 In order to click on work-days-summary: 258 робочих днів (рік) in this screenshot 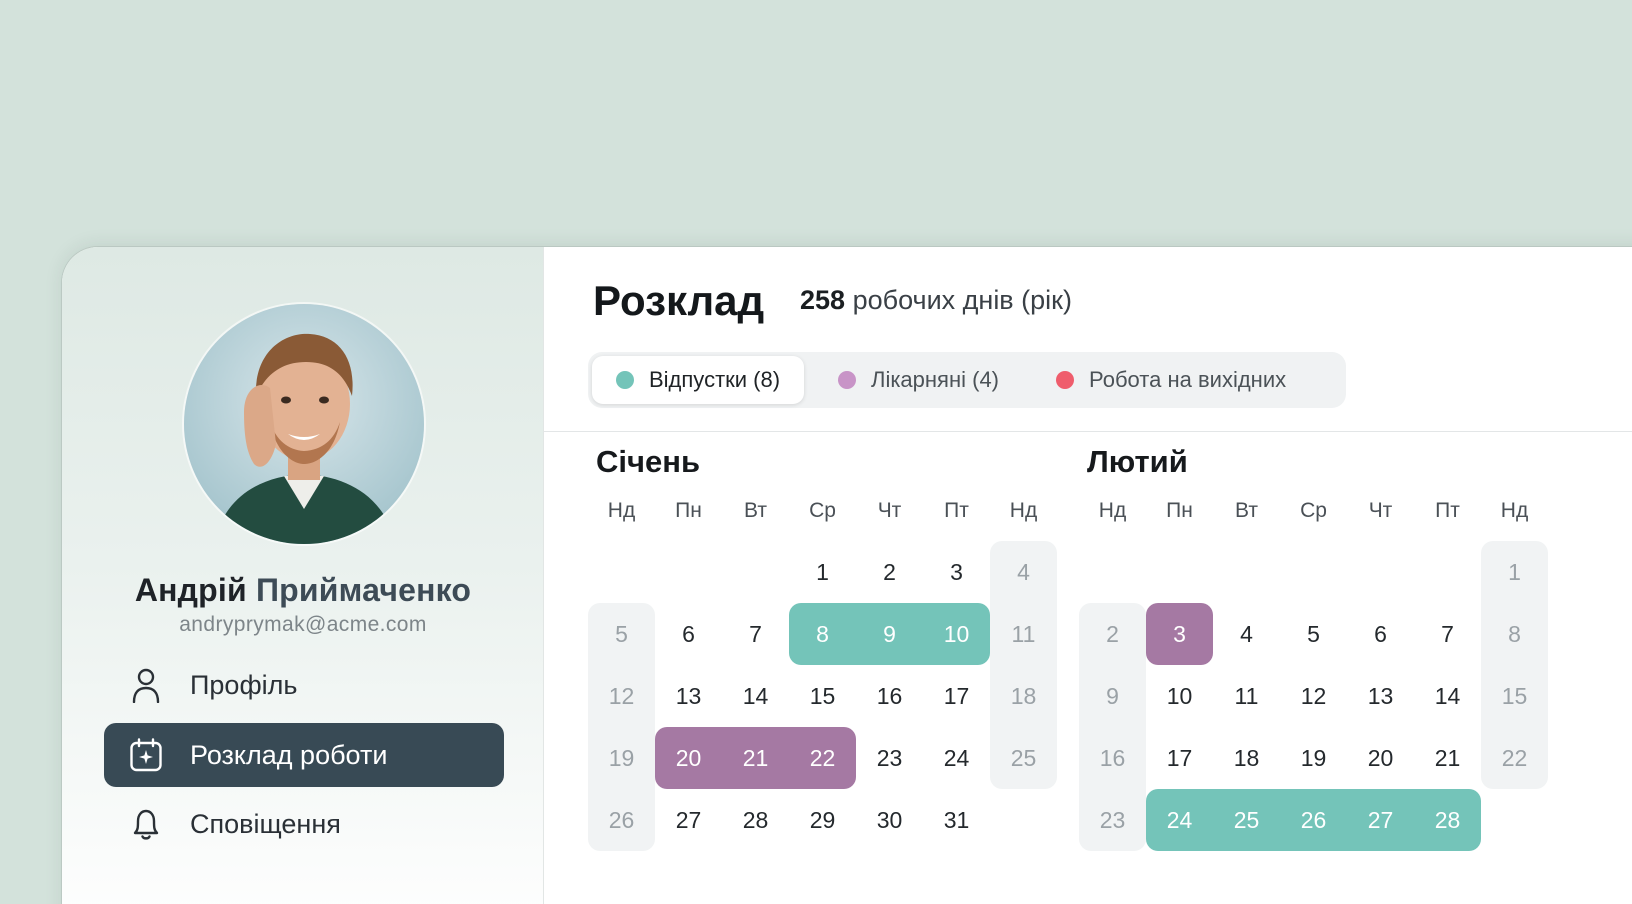, I will do `click(936, 300)`.